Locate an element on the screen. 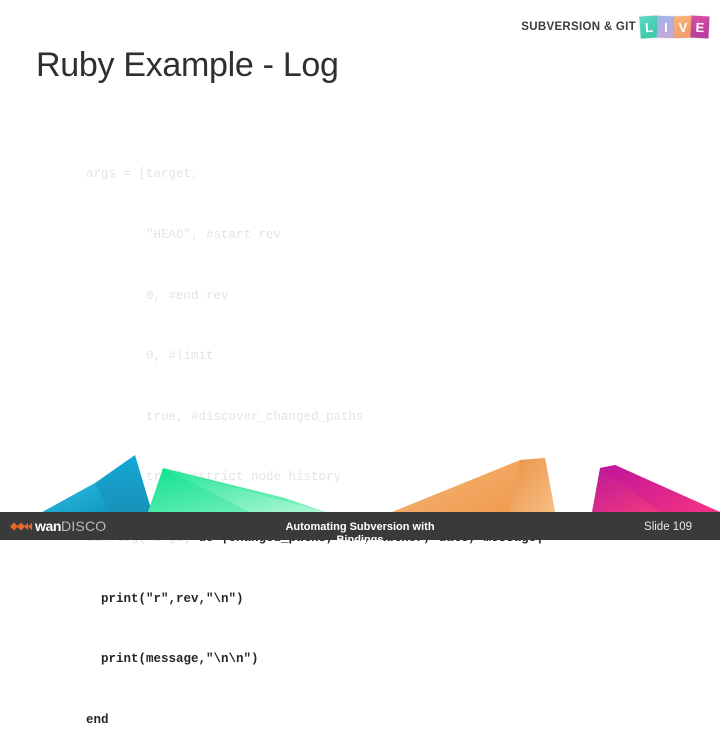  footer-deck-title-line2: Bindings is located at coordinates (360, 540).